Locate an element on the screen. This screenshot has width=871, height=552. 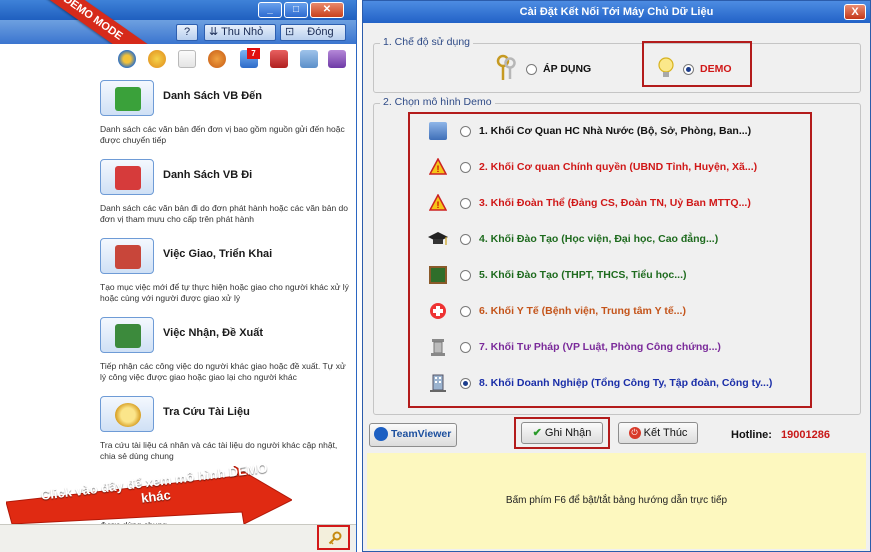
usage-mode-legend: 1. Chế độ sử dụng is located at coordinates (427, 42).